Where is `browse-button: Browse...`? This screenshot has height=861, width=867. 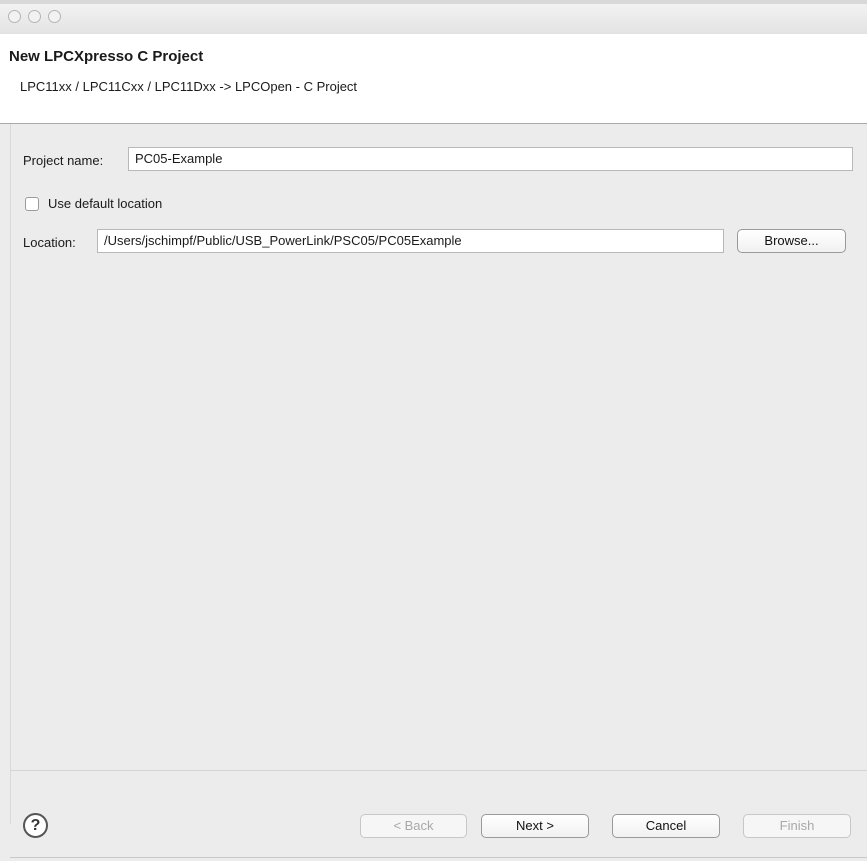 browse-button: Browse... is located at coordinates (791, 241).